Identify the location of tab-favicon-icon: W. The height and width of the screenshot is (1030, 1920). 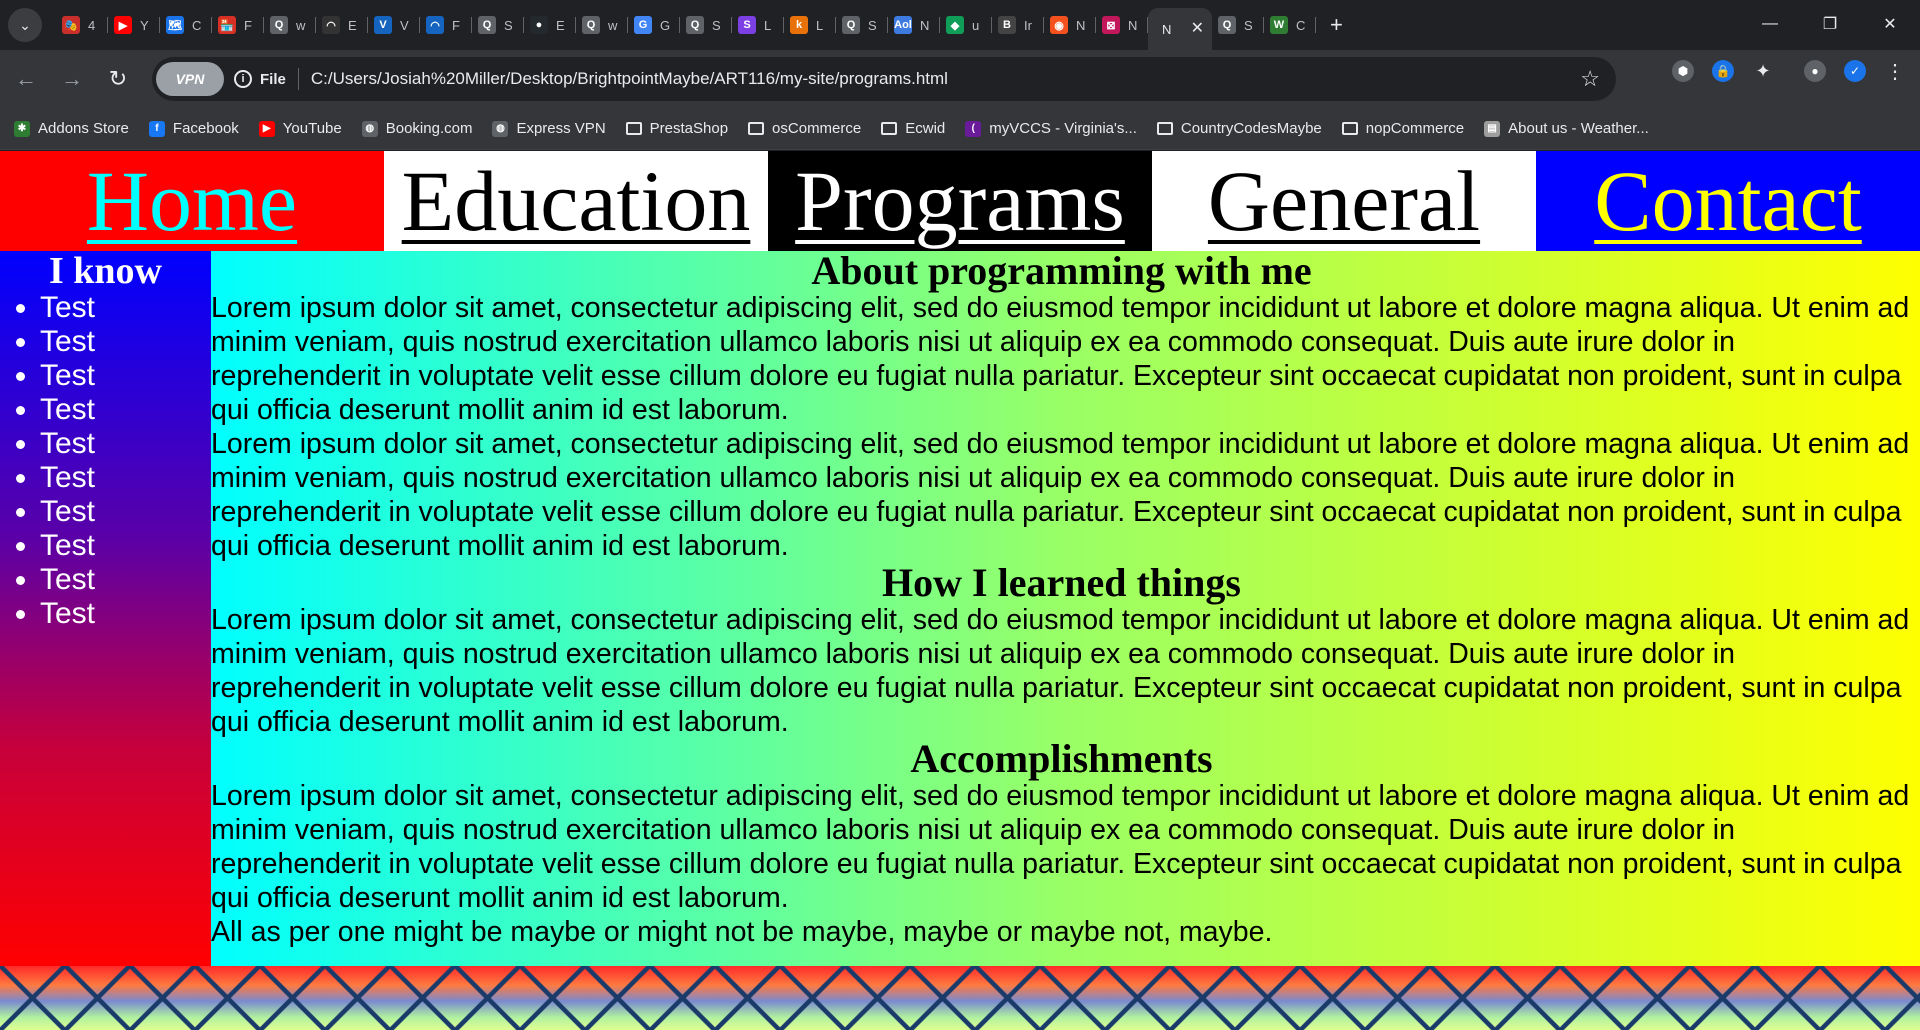
(1279, 25).